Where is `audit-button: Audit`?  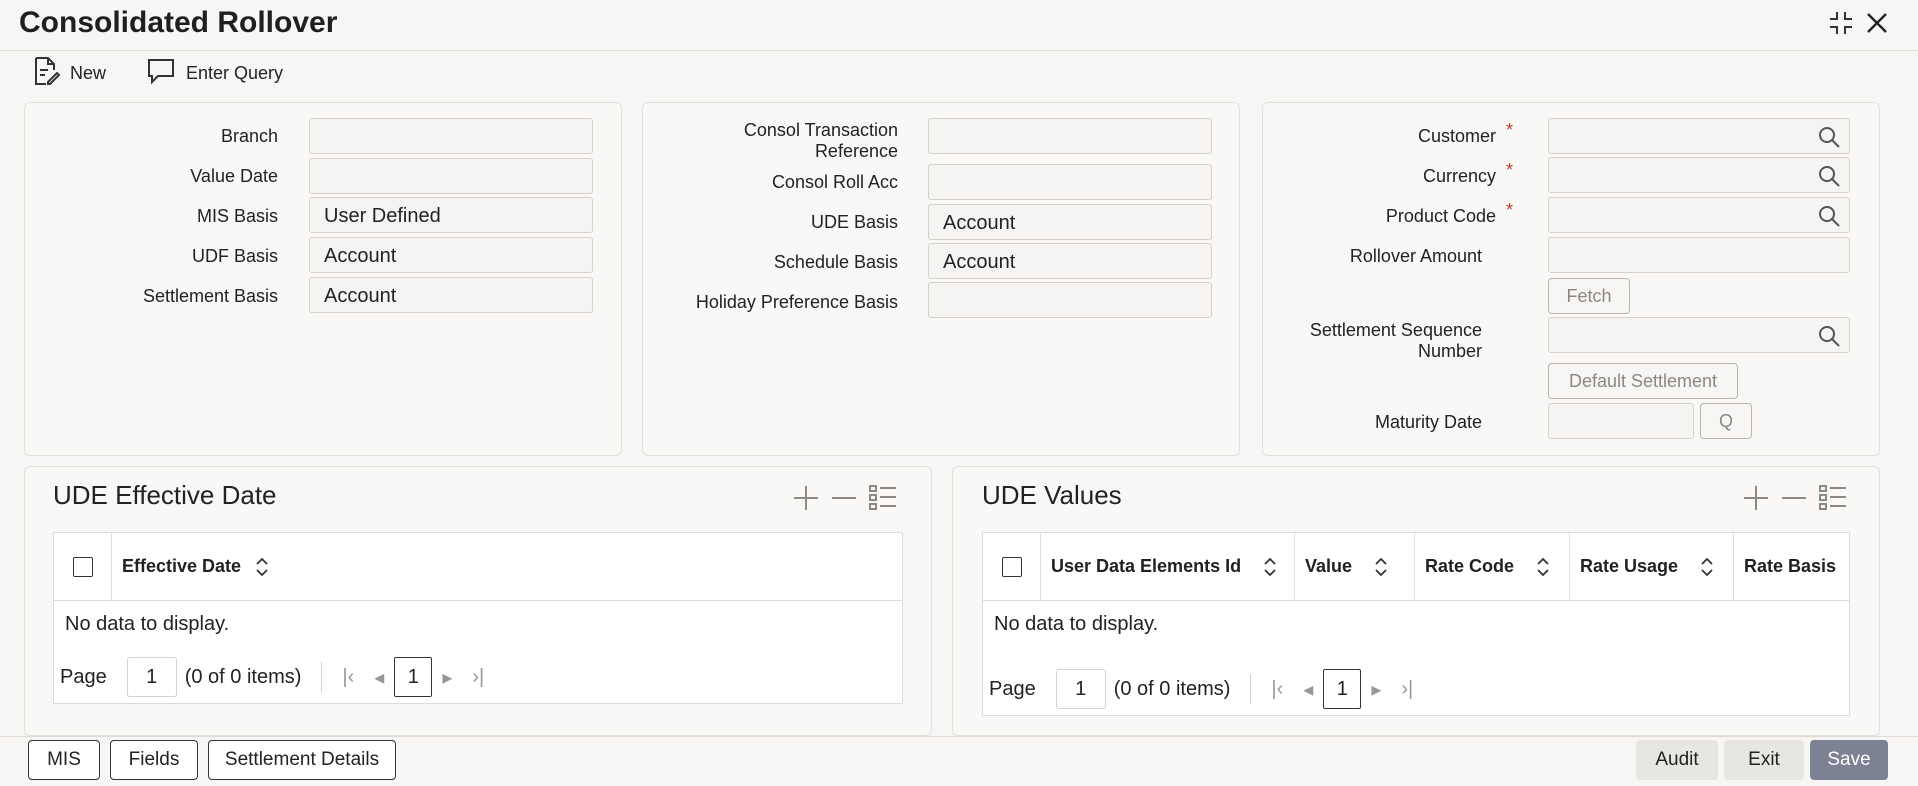
audit-button: Audit is located at coordinates (1677, 760).